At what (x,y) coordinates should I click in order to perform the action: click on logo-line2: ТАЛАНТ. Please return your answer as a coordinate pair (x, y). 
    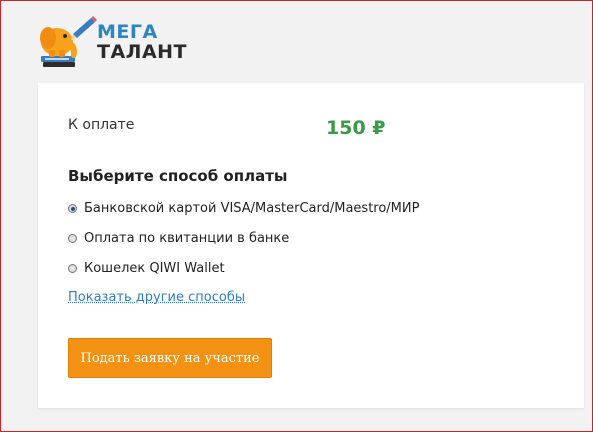
    Looking at the image, I should click on (142, 52).